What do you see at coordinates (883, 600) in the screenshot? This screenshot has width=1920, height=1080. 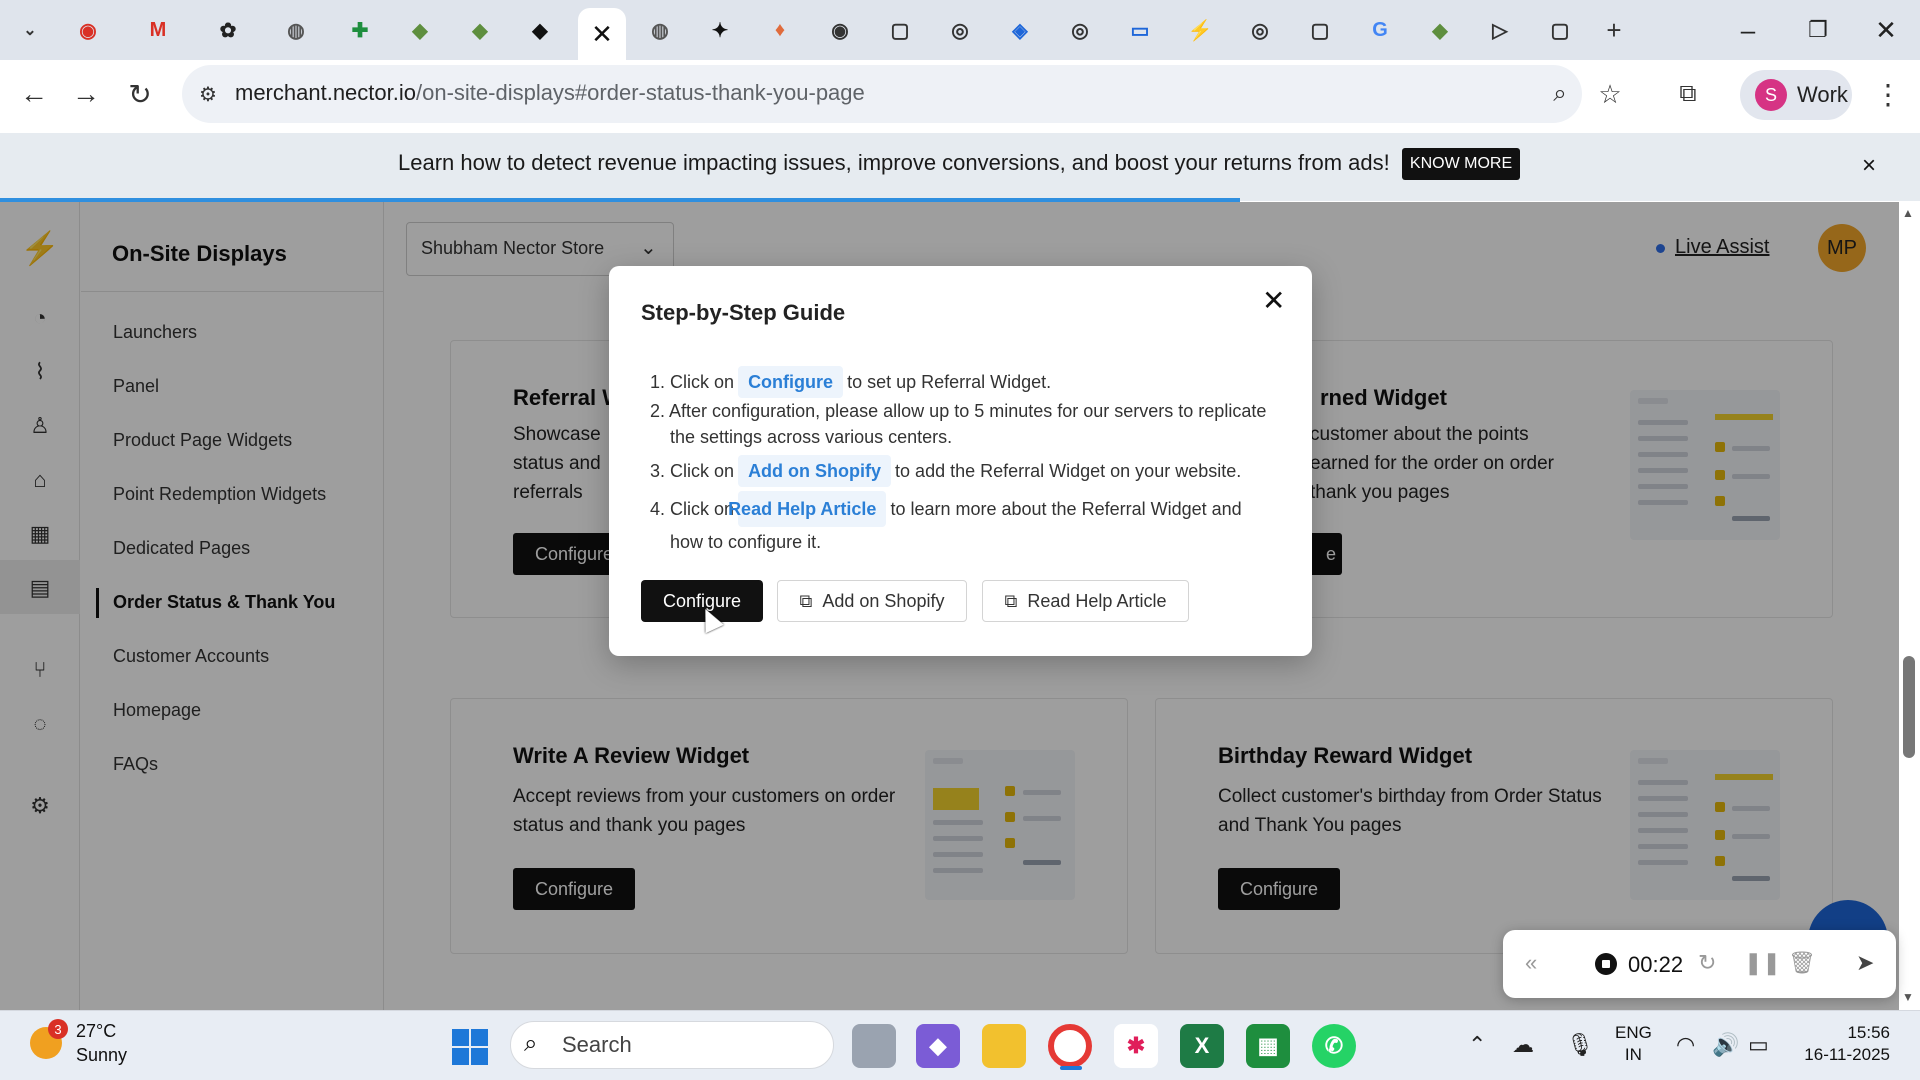 I see `button-label: Add on Shopify` at bounding box center [883, 600].